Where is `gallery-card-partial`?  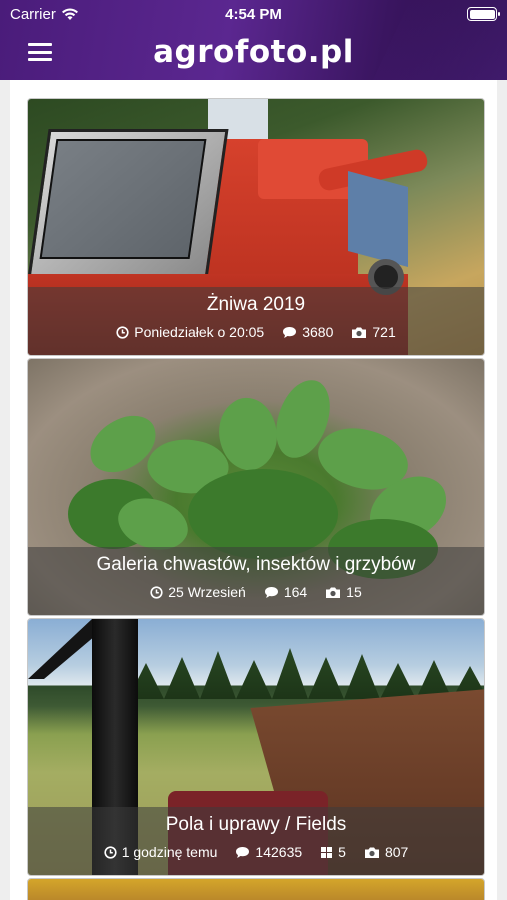
gallery-card-partial is located at coordinates (256, 889).